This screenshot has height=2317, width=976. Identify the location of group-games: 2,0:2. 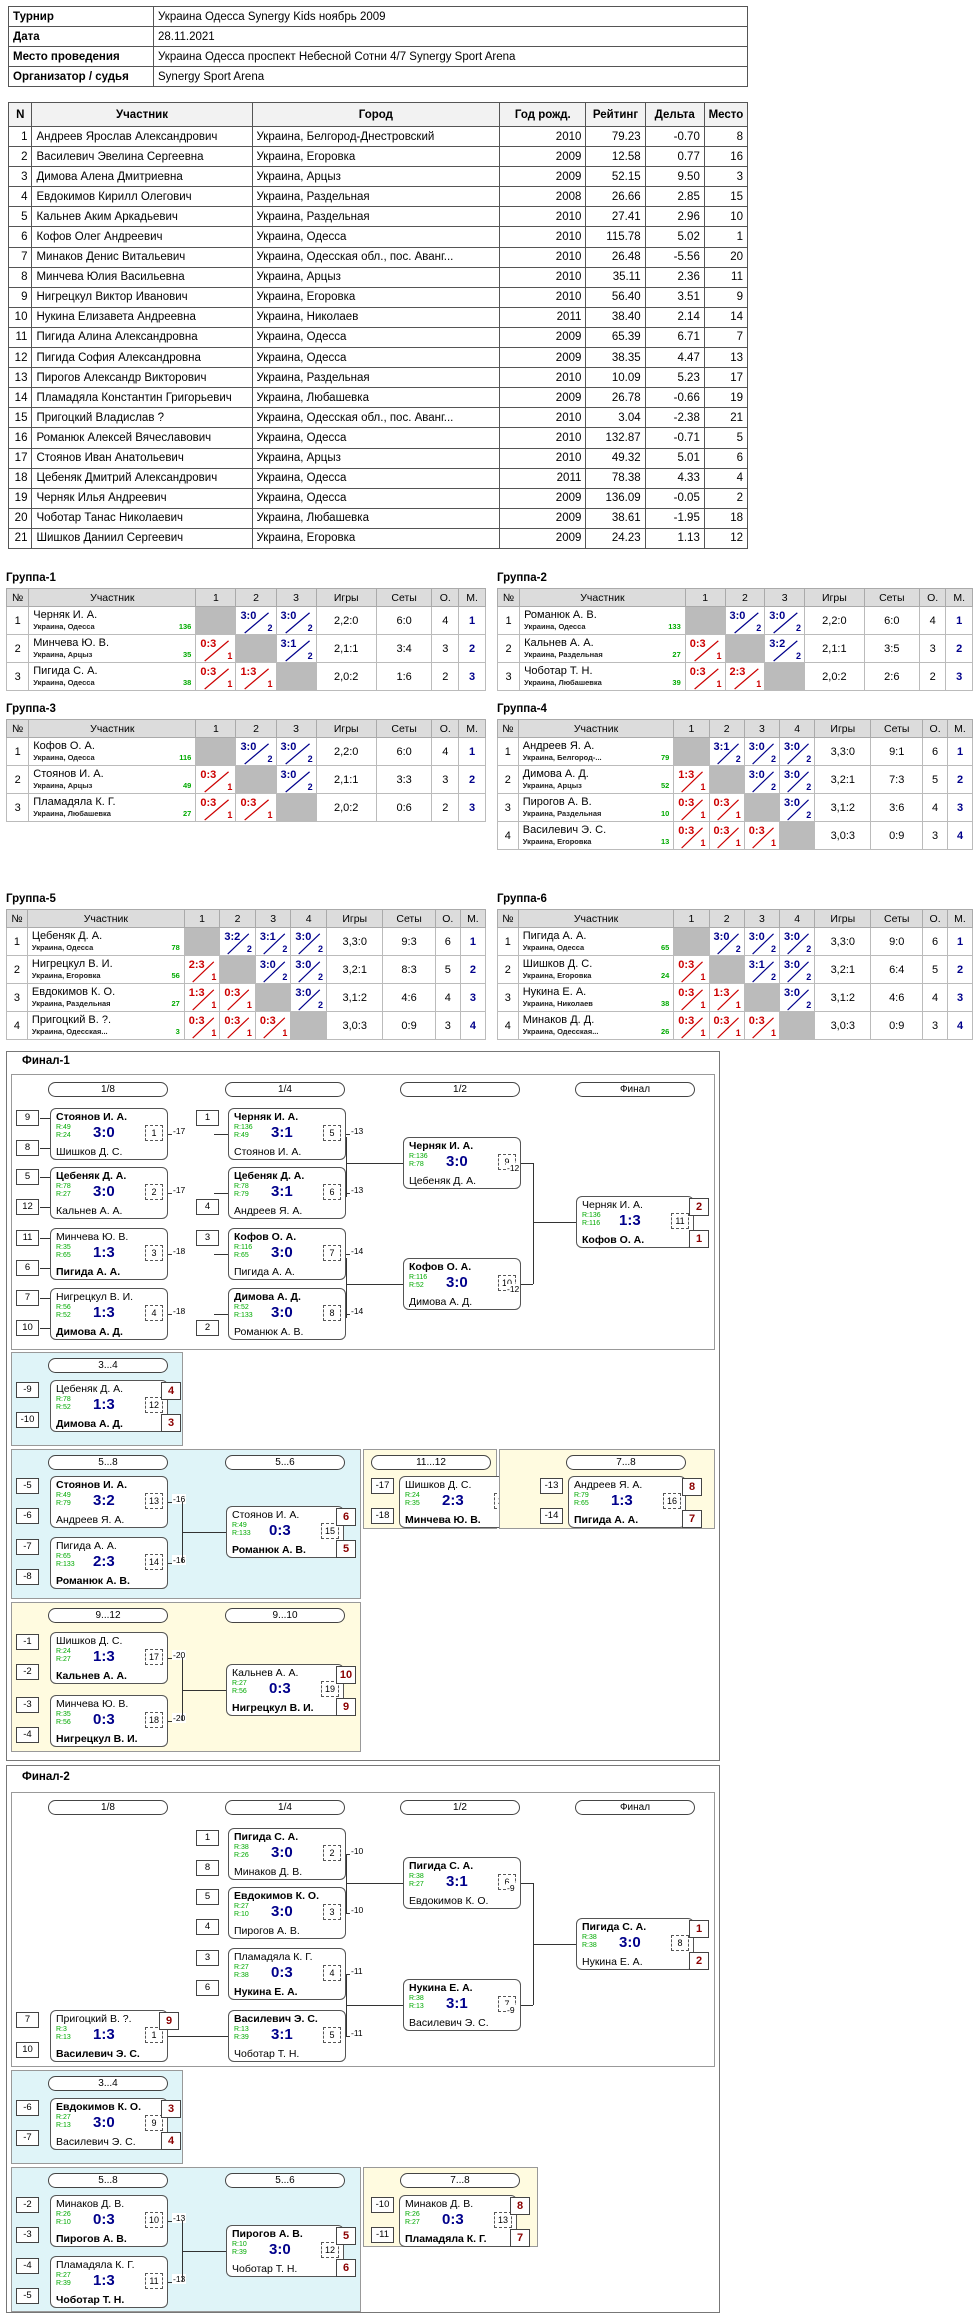
(346, 807).